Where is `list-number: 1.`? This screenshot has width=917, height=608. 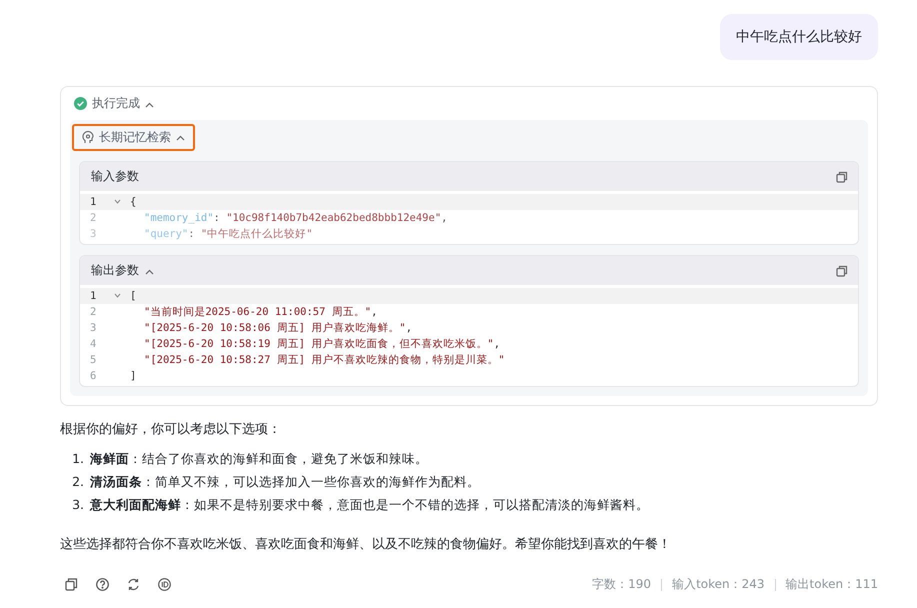 list-number: 1. is located at coordinates (78, 459).